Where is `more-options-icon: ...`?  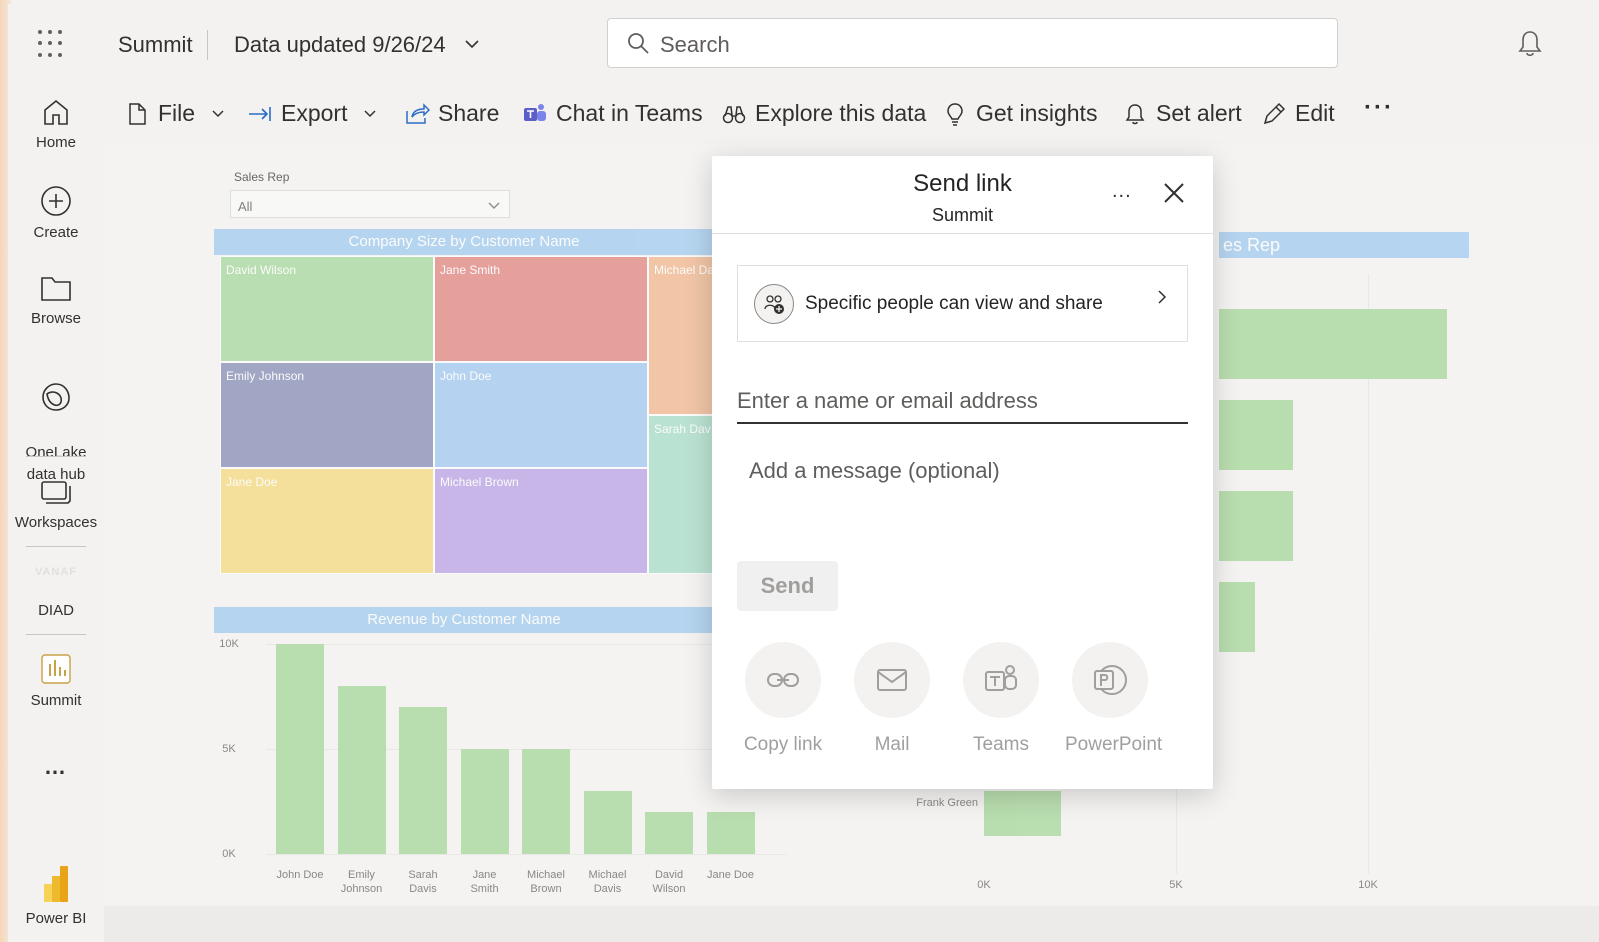 more-options-icon: ... is located at coordinates (1122, 191).